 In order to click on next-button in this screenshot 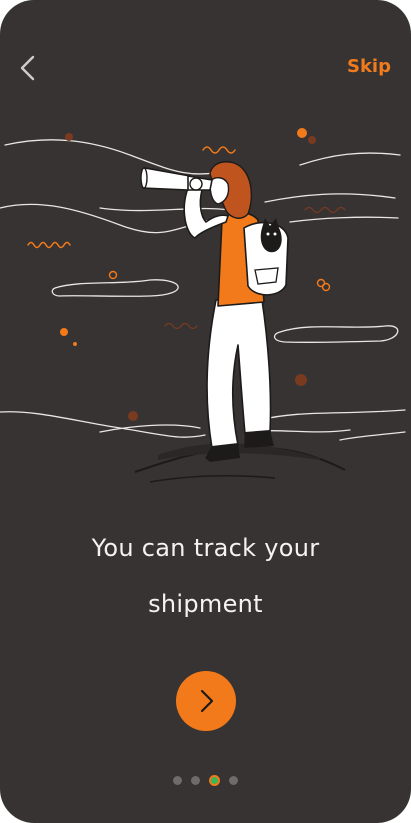, I will do `click(206, 701)`.